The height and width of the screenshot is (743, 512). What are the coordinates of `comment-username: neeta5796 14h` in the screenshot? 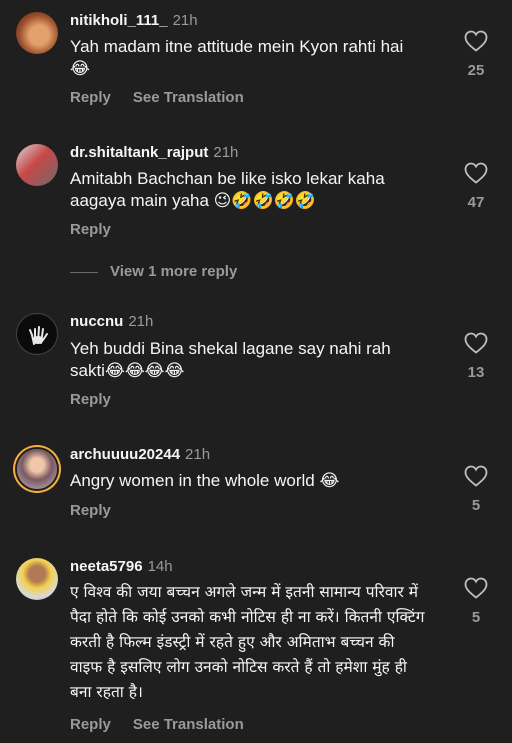 It's located at (121, 566).